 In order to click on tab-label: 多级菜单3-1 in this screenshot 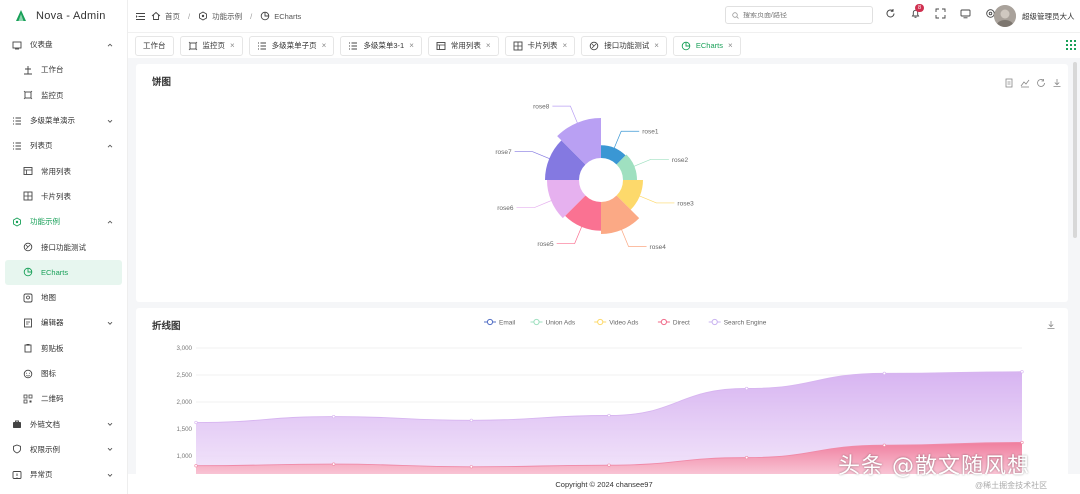, I will do `click(384, 45)`.